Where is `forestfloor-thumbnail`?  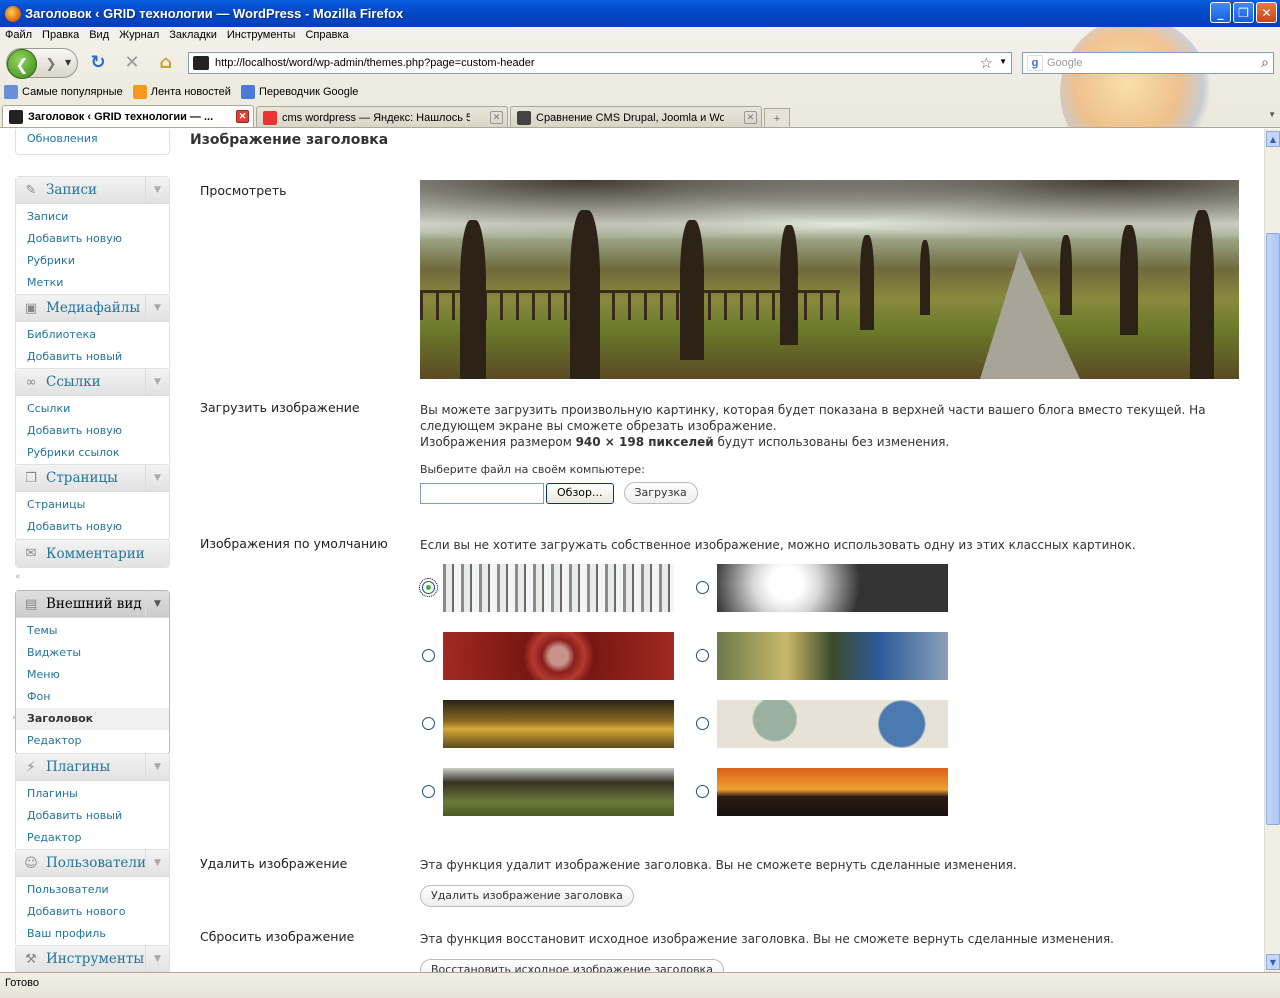
forestfloor-thumbnail is located at coordinates (558, 724).